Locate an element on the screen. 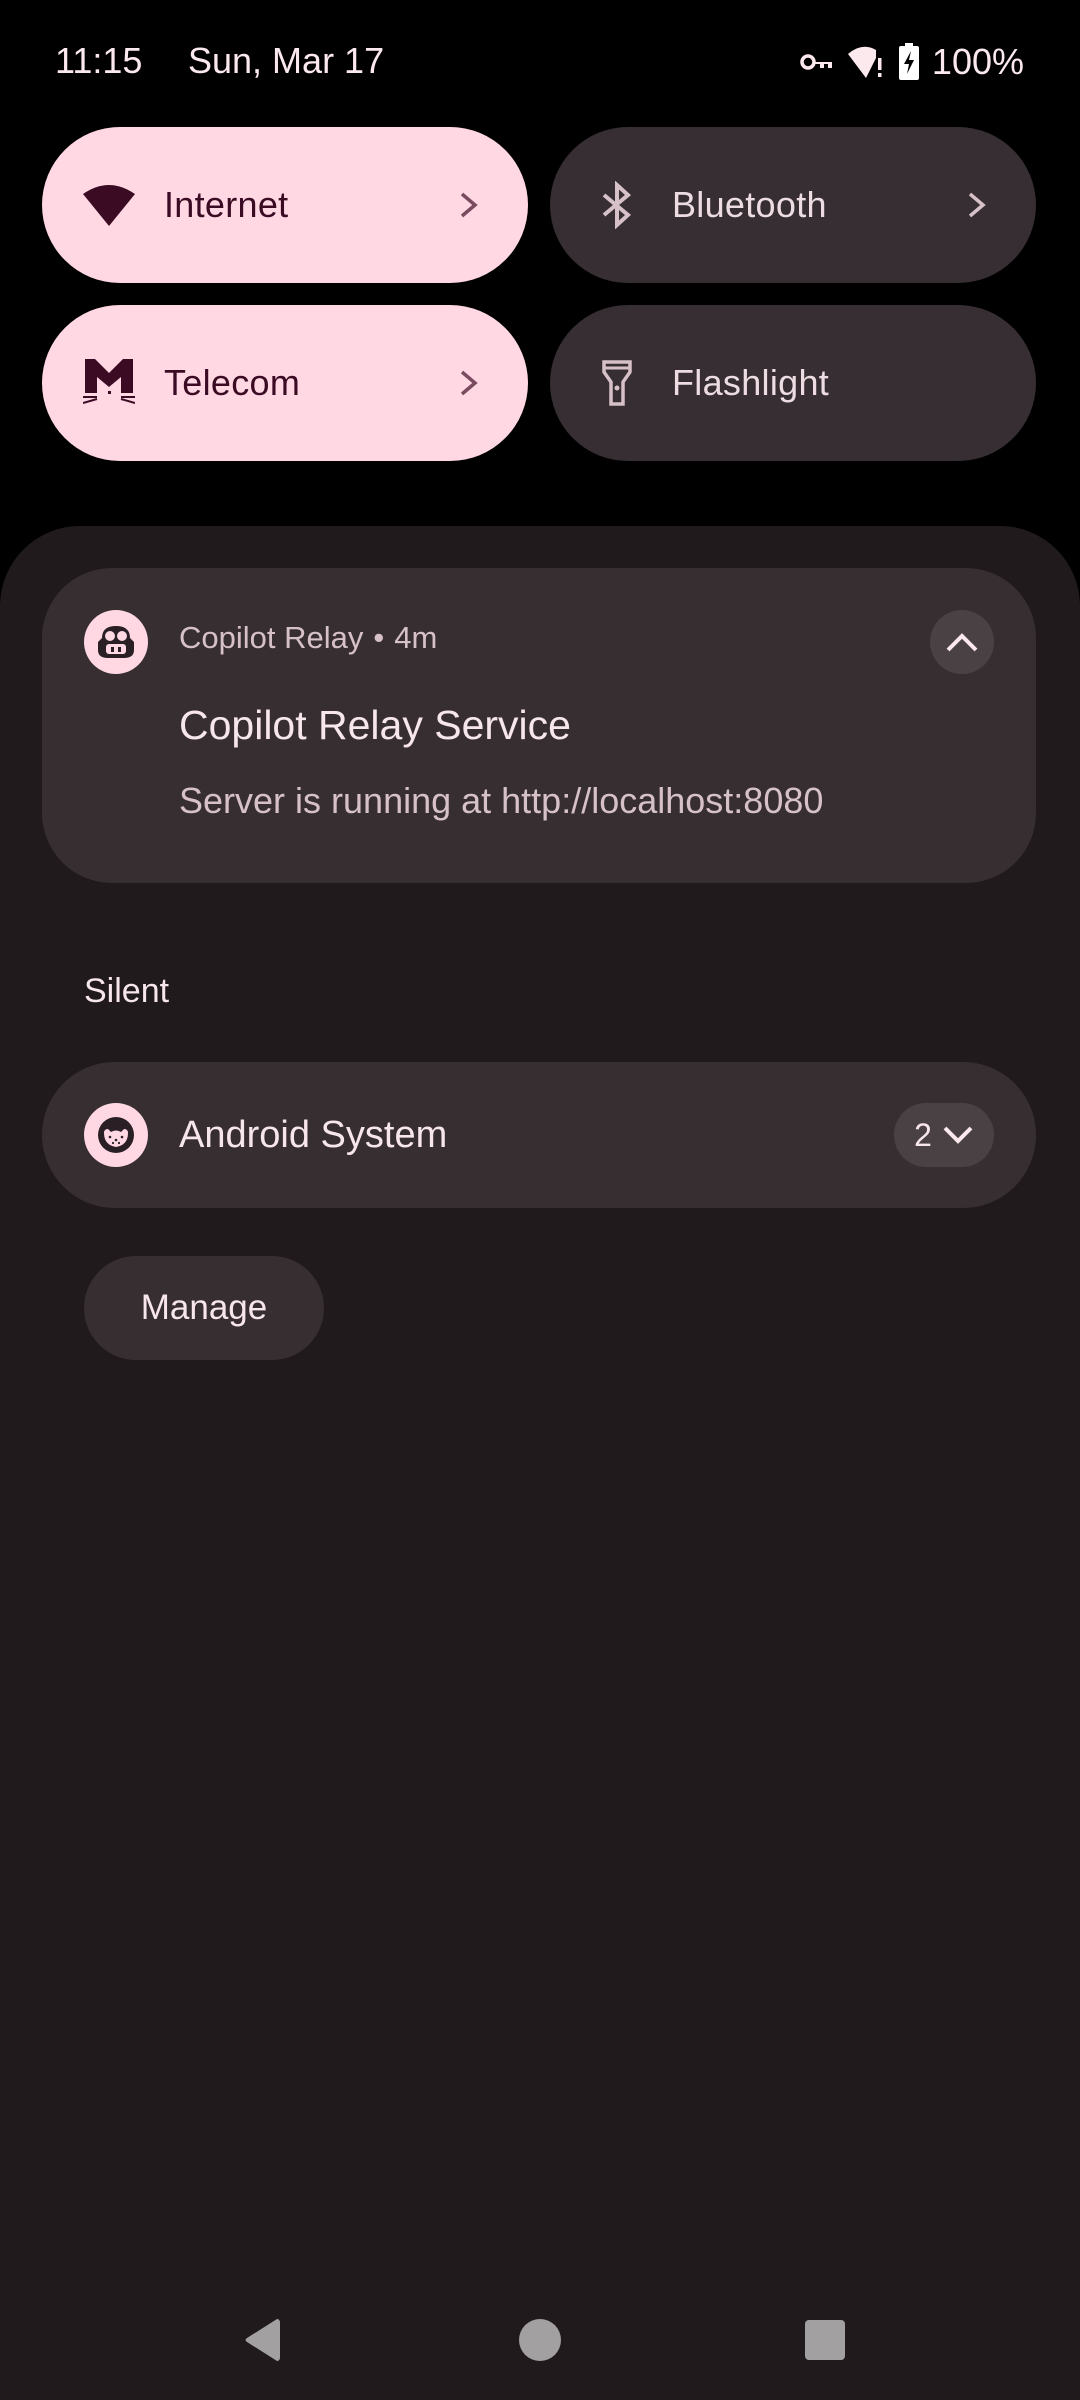 The width and height of the screenshot is (1080, 2400). back-icon is located at coordinates (262, 2340).